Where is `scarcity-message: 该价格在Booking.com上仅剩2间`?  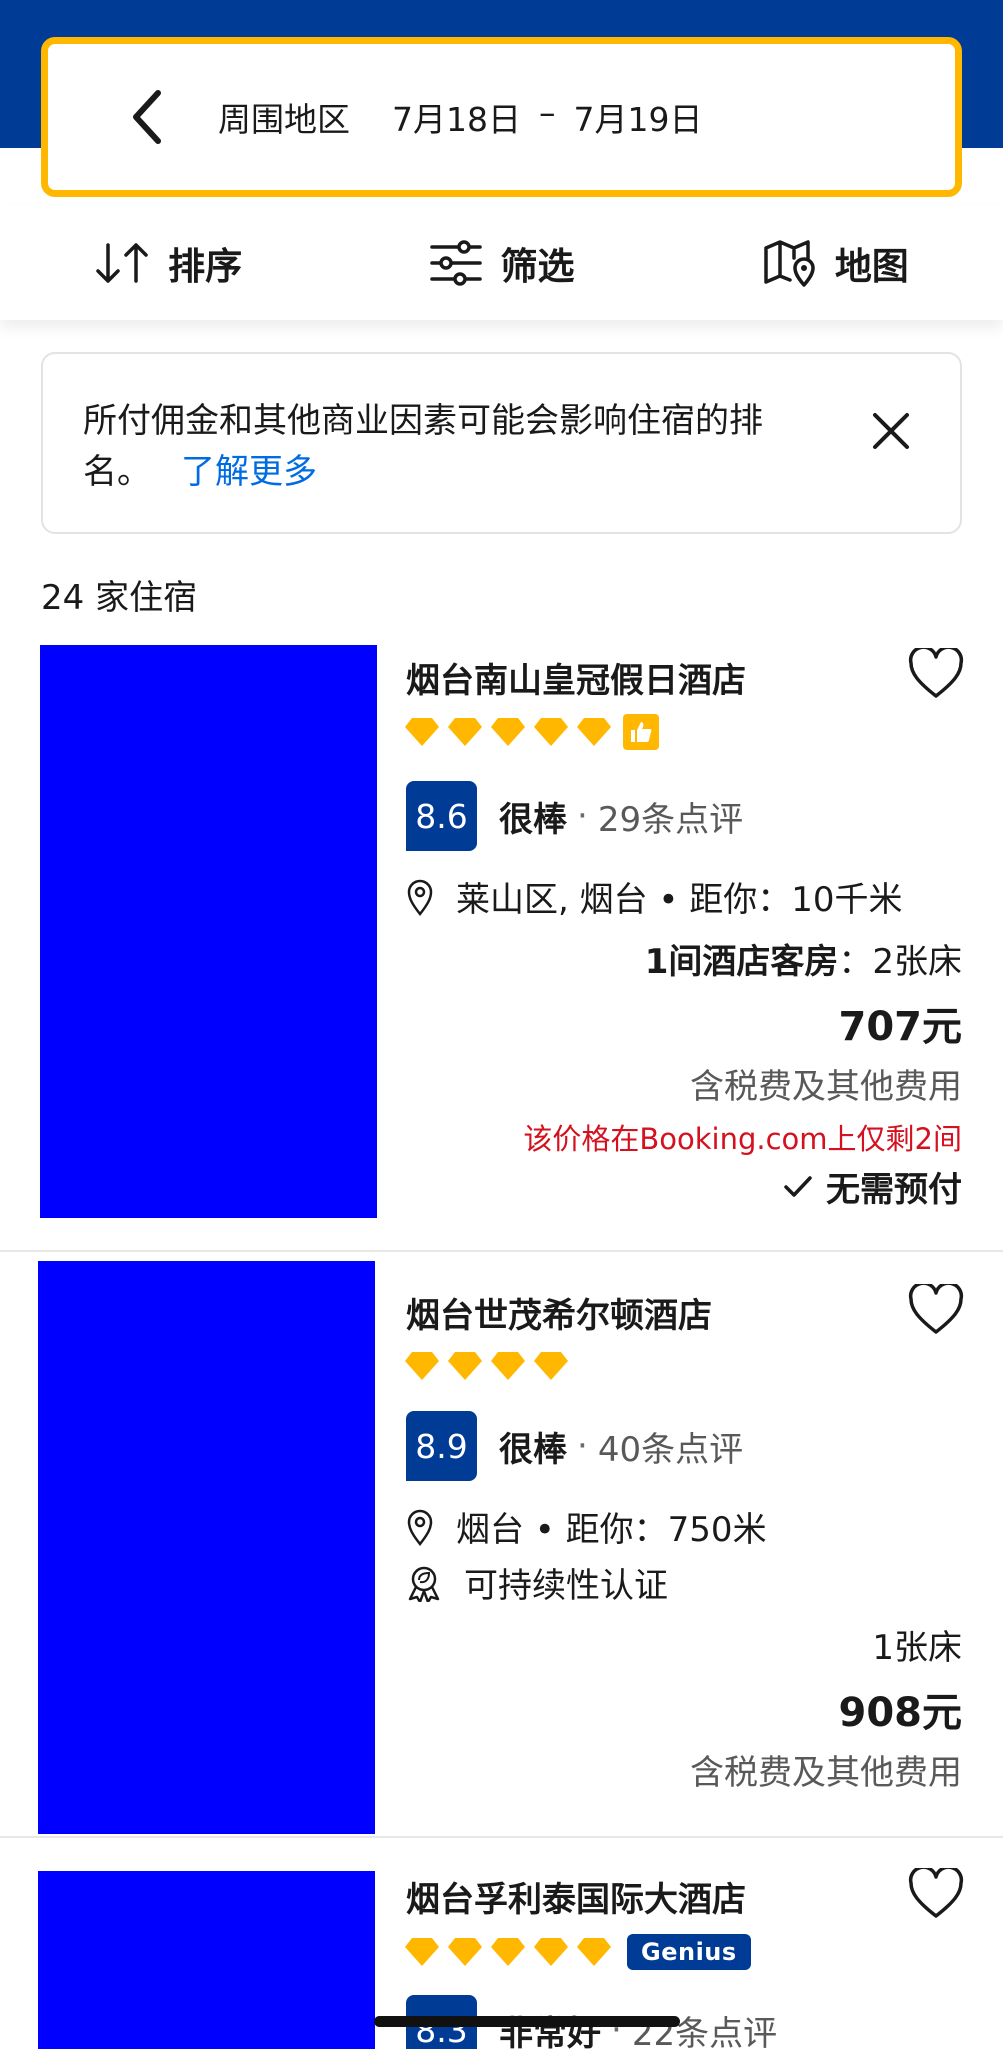 scarcity-message: 该价格在Booking.com上仅剩2间 is located at coordinates (742, 1139).